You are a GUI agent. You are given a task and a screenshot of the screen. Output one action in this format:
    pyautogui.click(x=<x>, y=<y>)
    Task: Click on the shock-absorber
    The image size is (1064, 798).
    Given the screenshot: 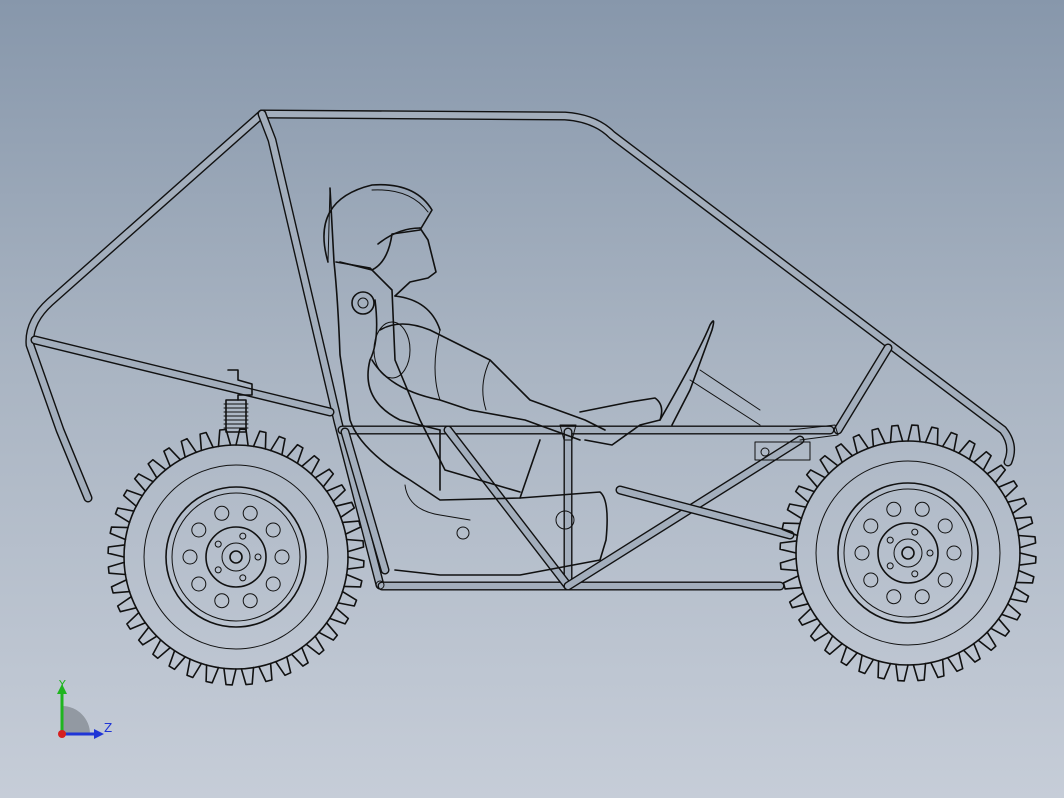 What is the action you would take?
    pyautogui.click(x=238, y=401)
    